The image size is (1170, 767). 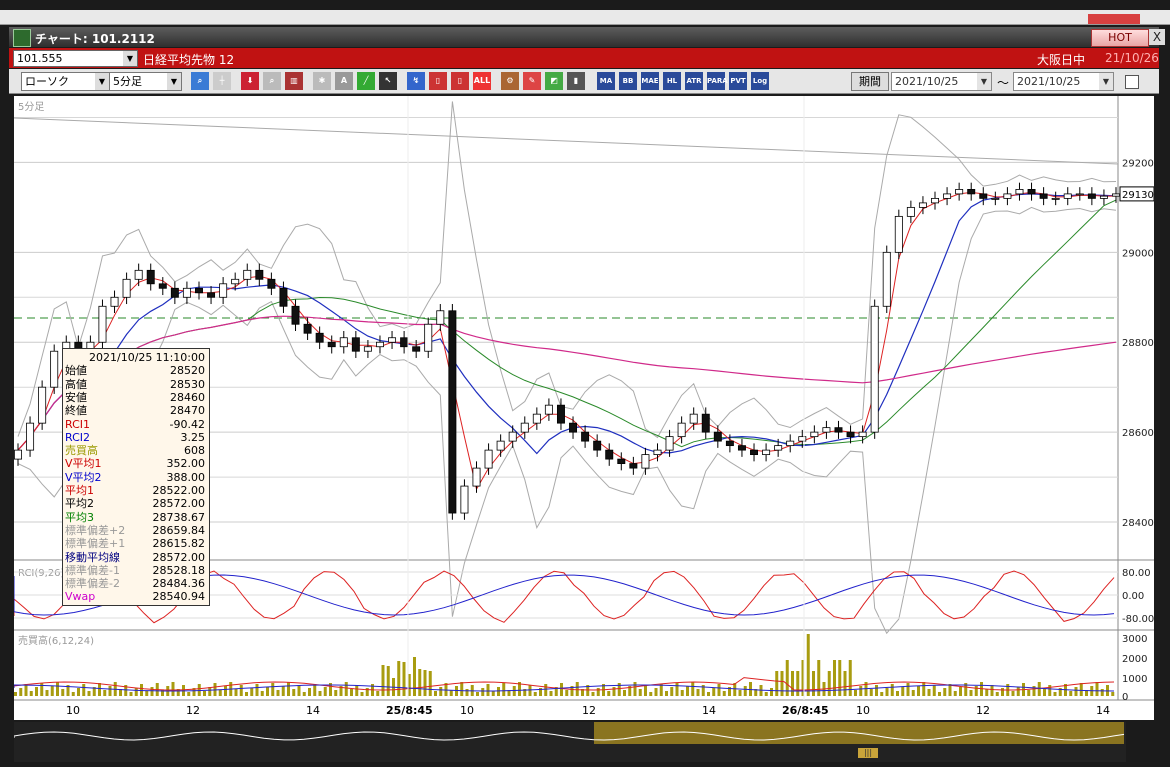 I want to click on info-row: 売買高 608, so click(x=136, y=450).